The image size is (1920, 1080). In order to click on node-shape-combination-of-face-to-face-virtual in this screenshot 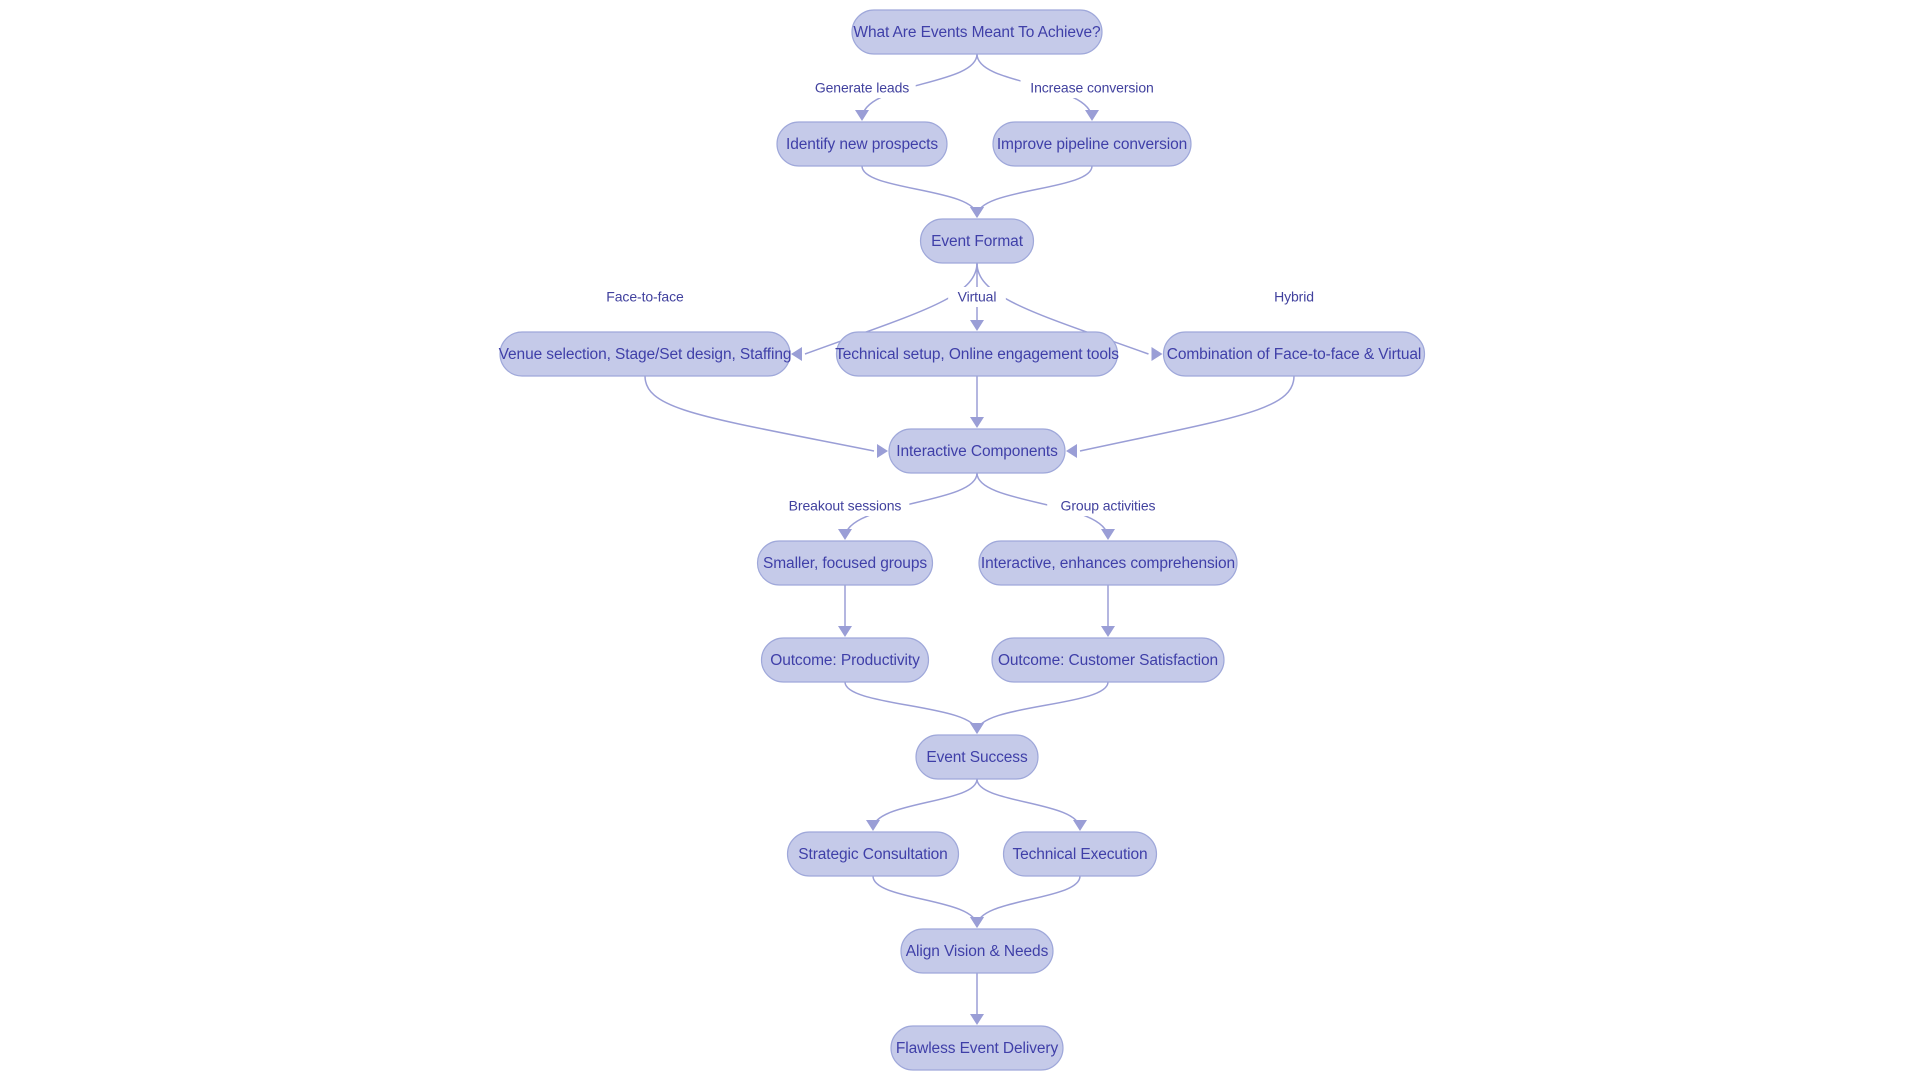, I will do `click(1294, 354)`.